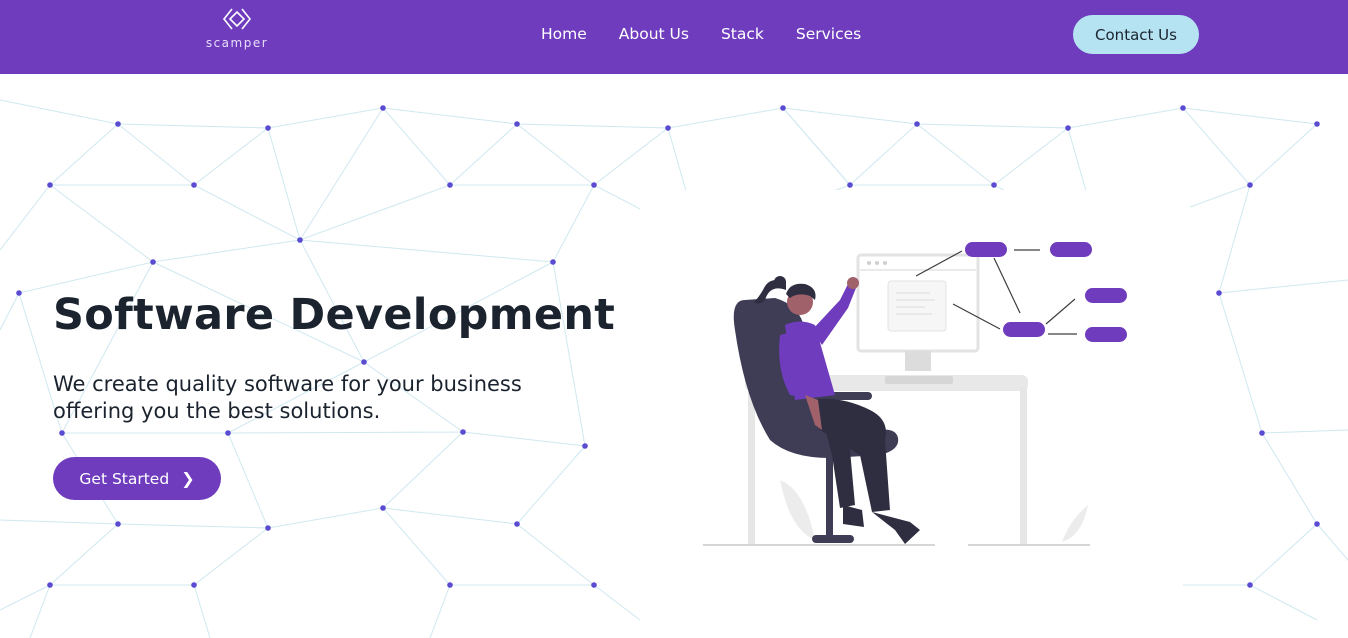 The image size is (1348, 638). I want to click on get-started-button: Get Started ❯, so click(137, 478).